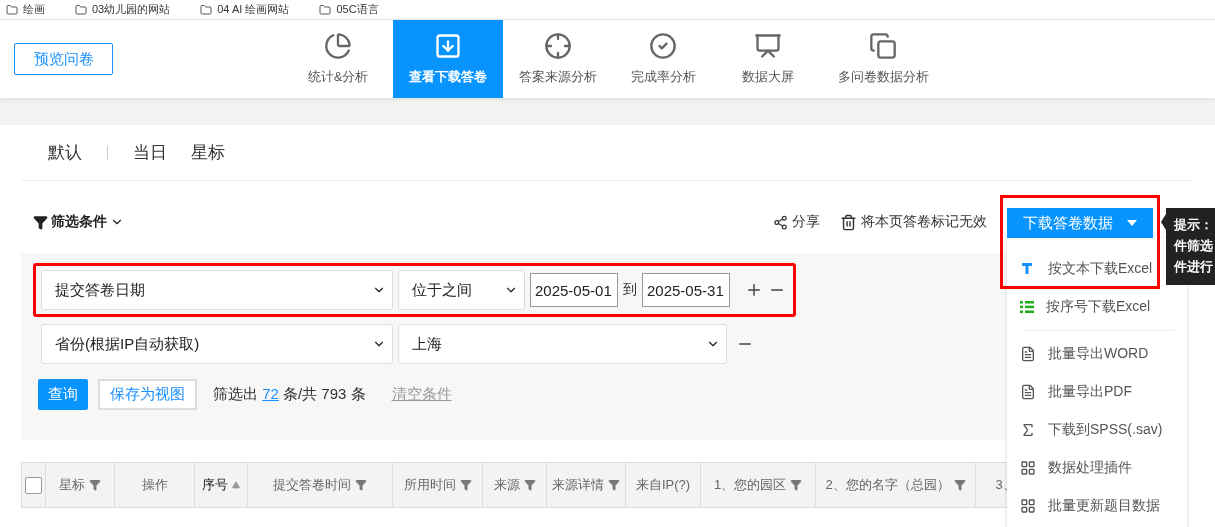  I want to click on nav-tab: 多问卷数据分析, so click(883, 59).